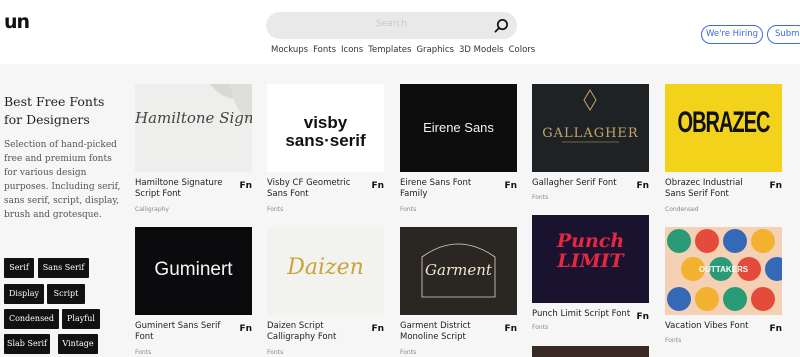 The width and height of the screenshot is (800, 357). I want to click on card-title: Hamiltone Signature Script Font, so click(185, 189).